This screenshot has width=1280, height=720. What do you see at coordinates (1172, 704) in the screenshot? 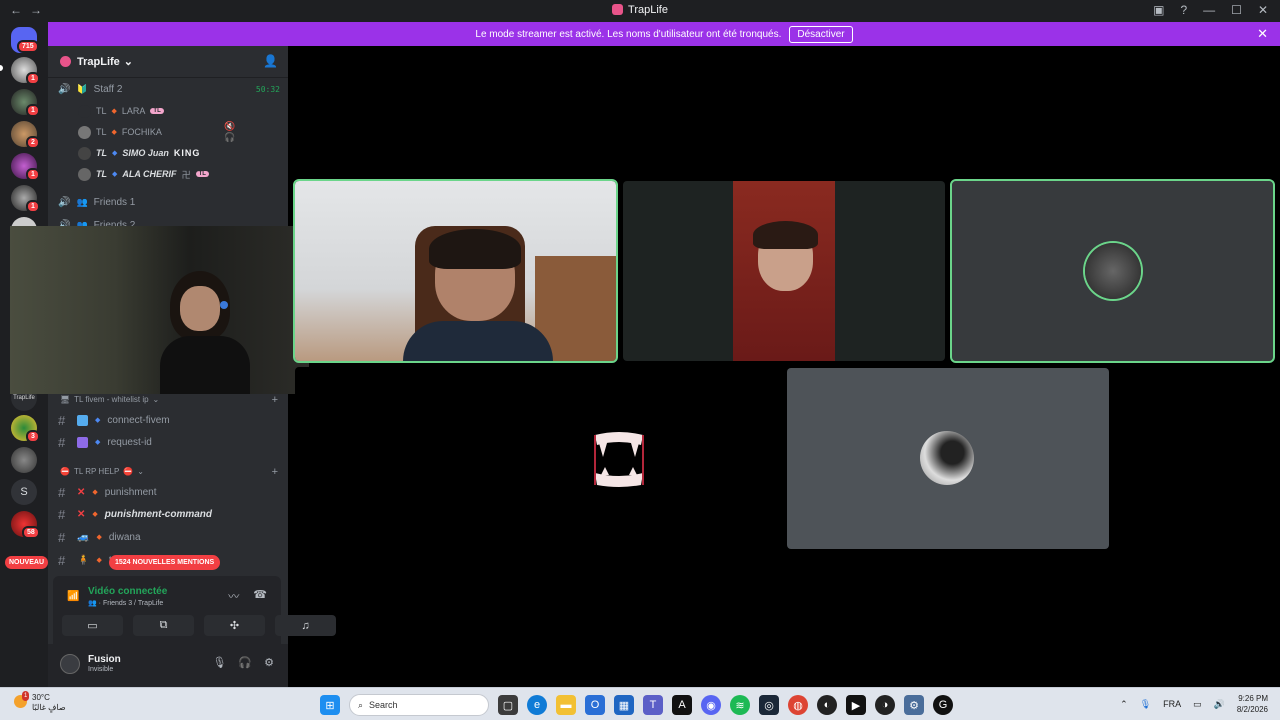
I see `language-indicator: FRA` at bounding box center [1172, 704].